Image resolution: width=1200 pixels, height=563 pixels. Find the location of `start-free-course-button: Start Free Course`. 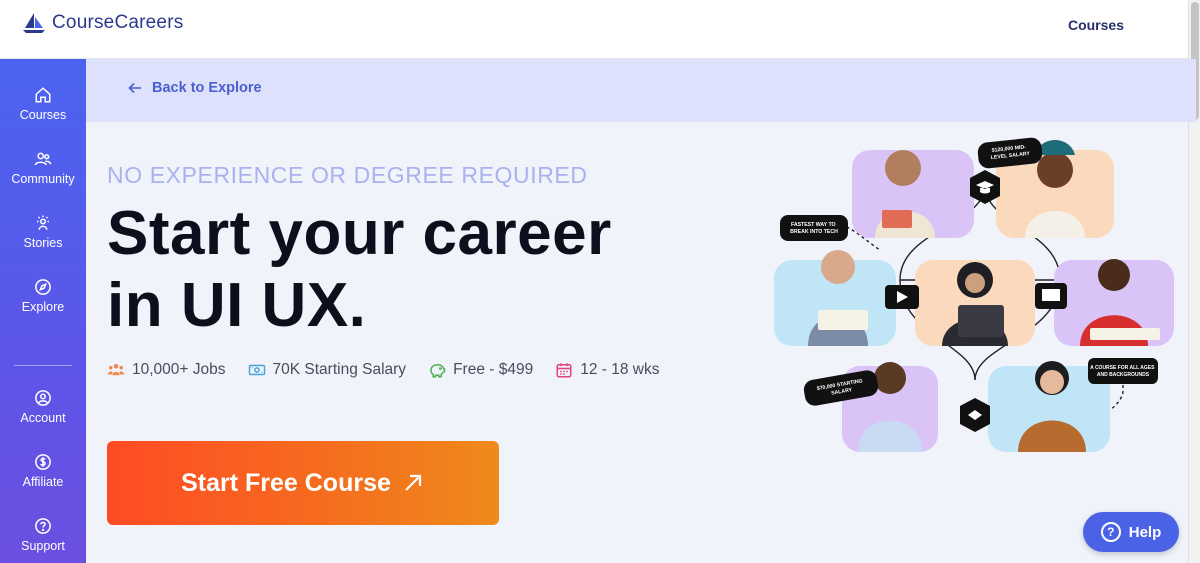

start-free-course-button: Start Free Course is located at coordinates (303, 483).